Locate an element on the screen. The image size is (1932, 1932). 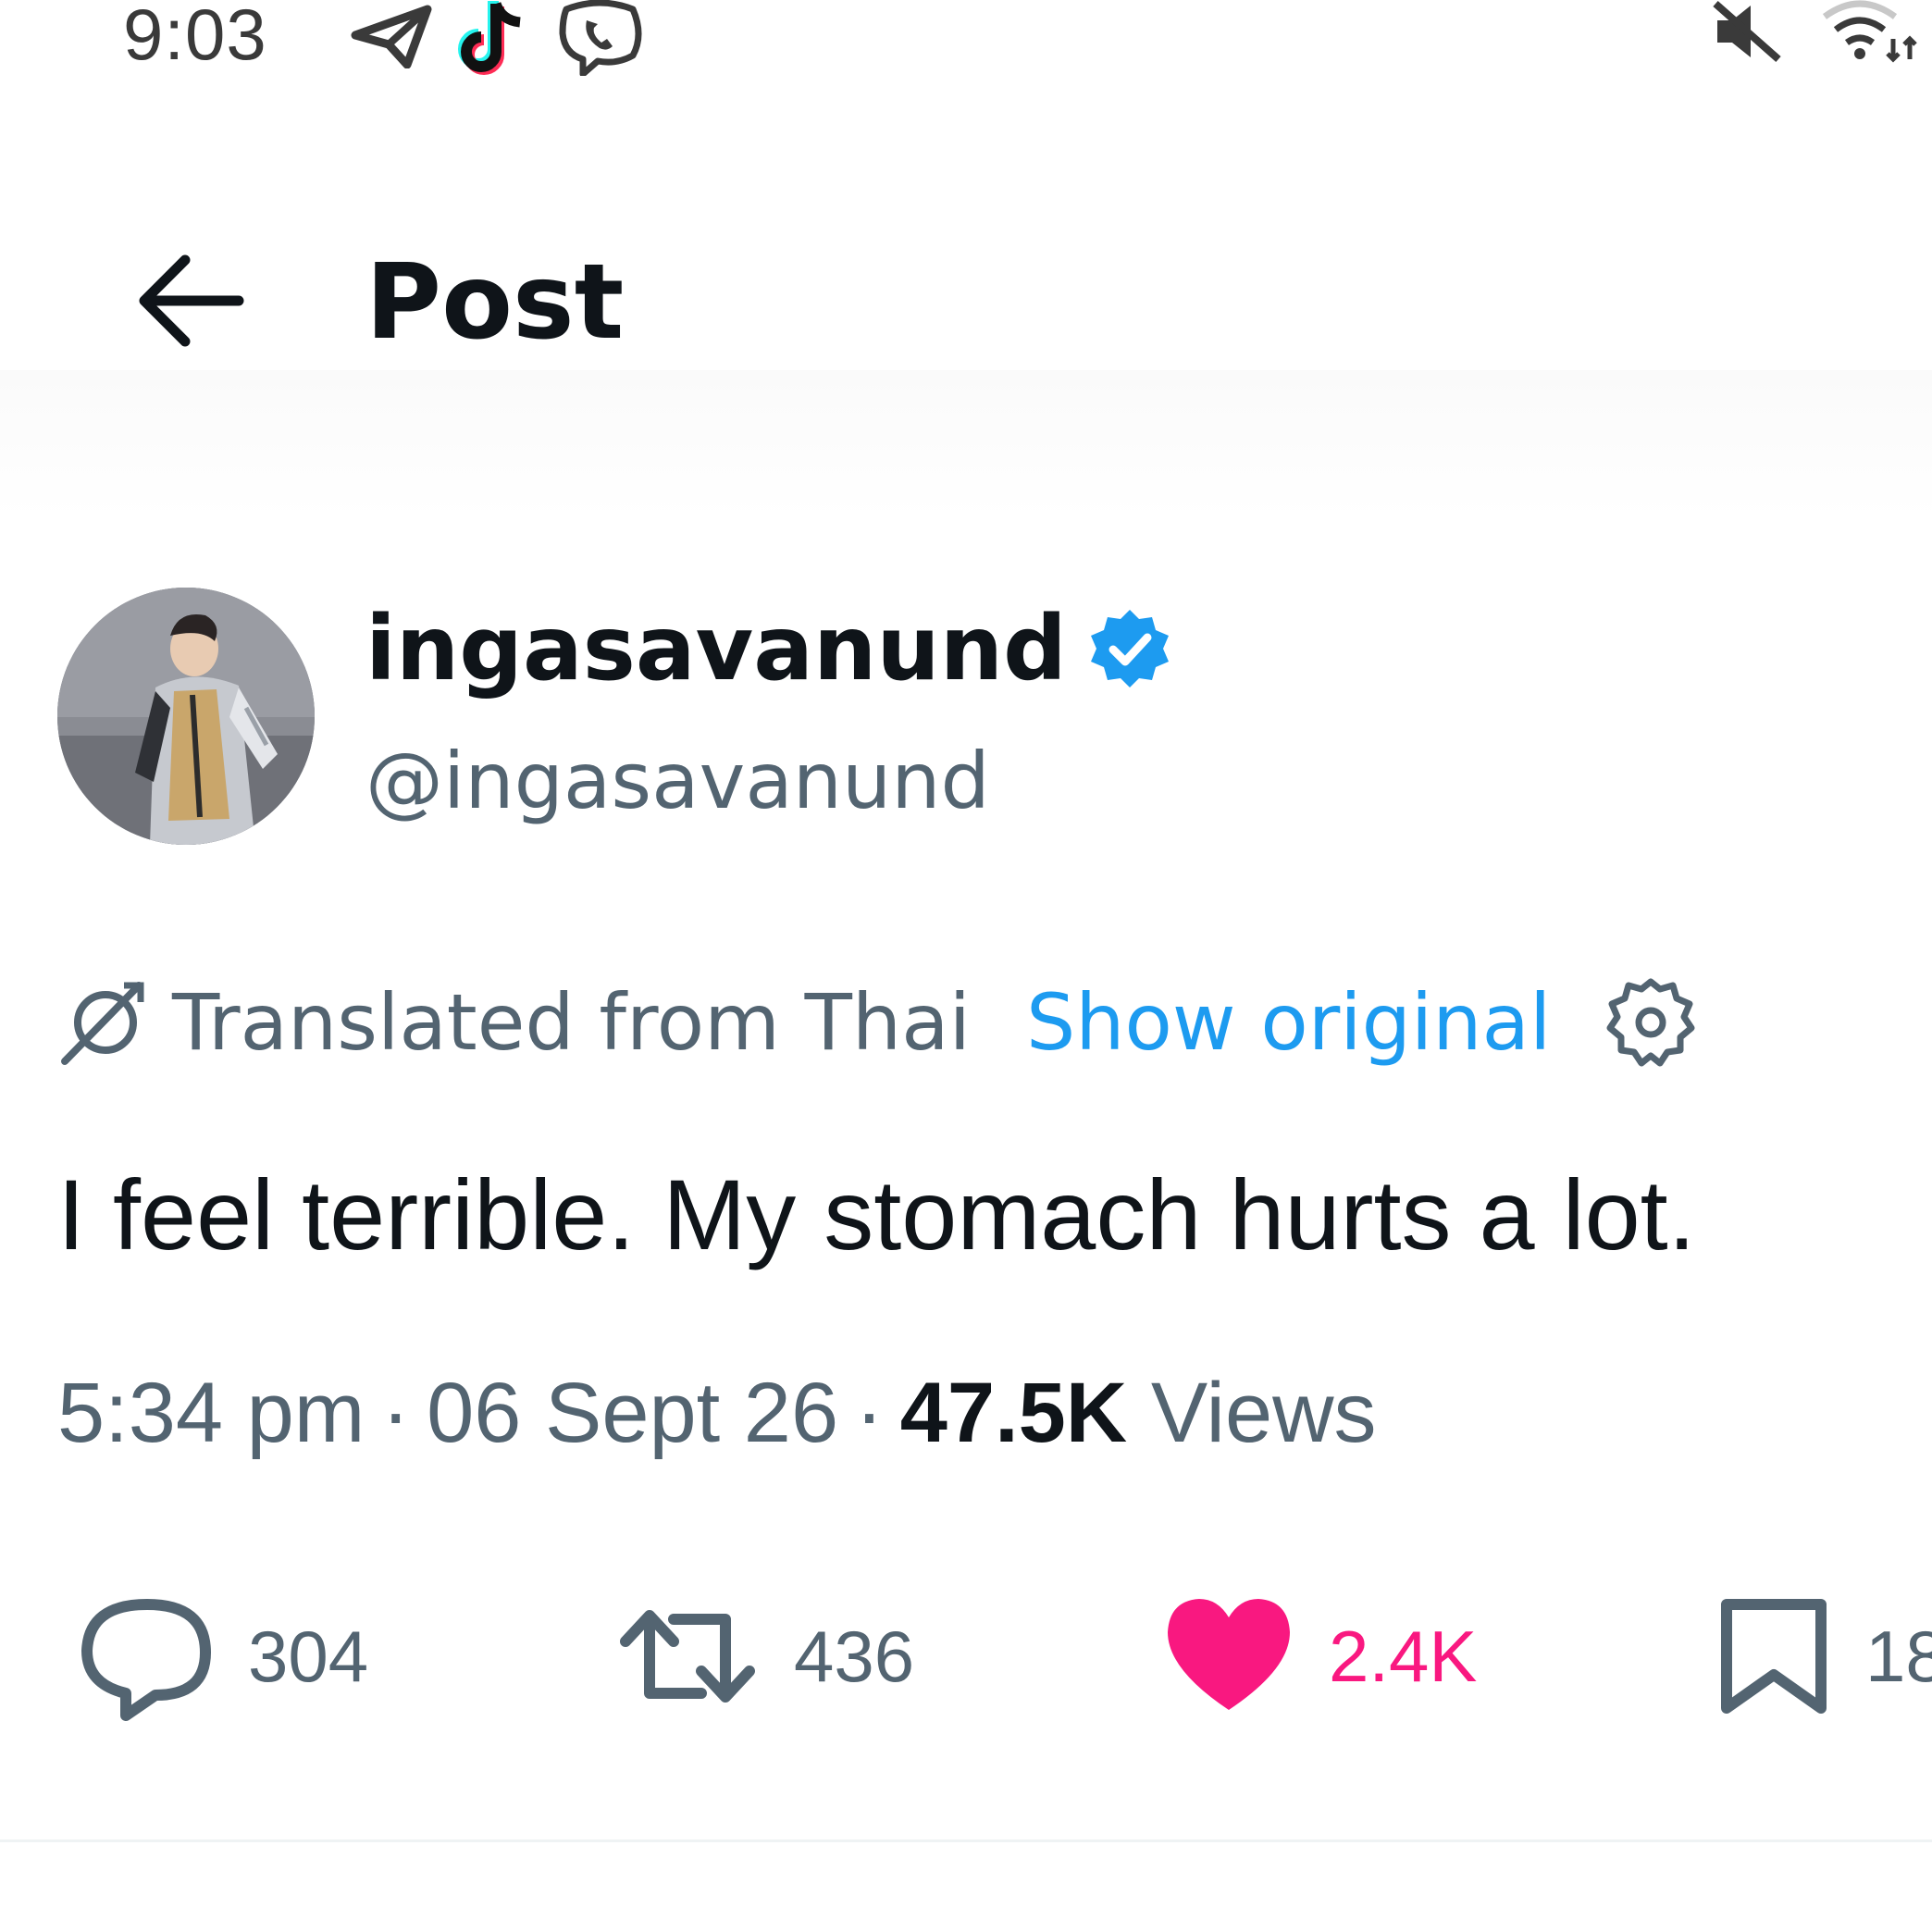
author-display-name: ingasavanund is located at coordinates (768, 648).